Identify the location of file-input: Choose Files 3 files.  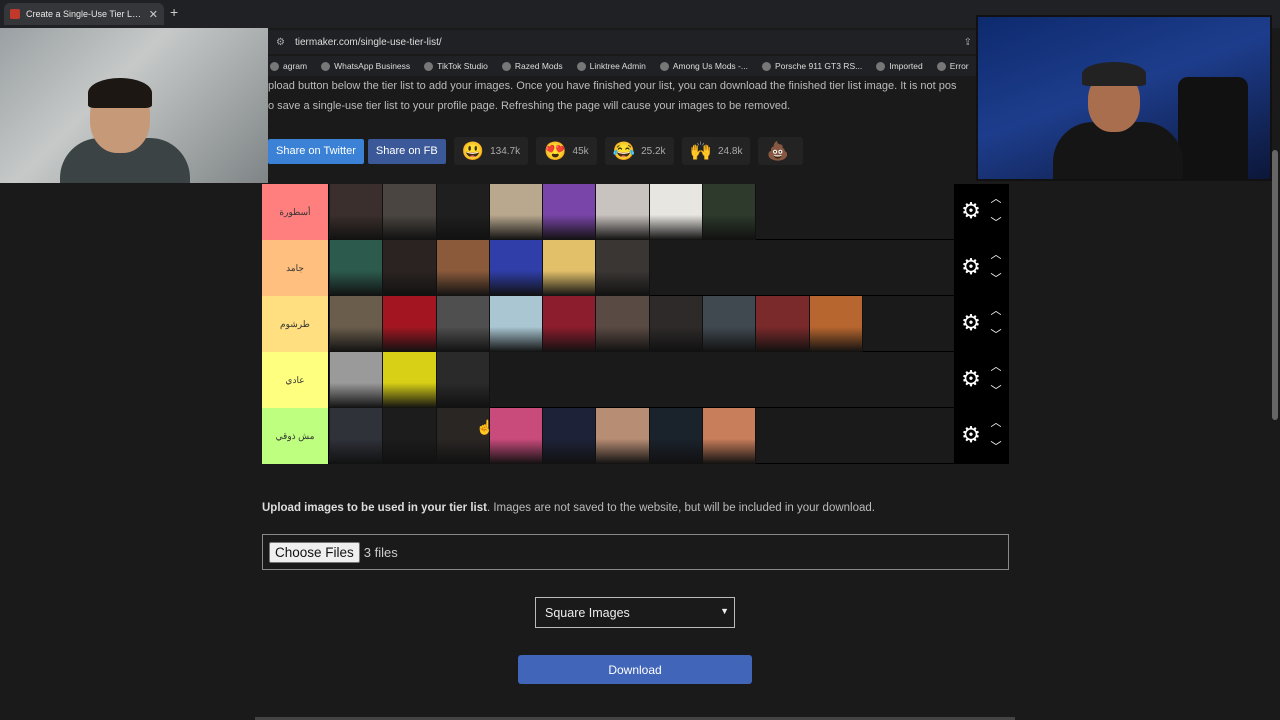
(635, 552).